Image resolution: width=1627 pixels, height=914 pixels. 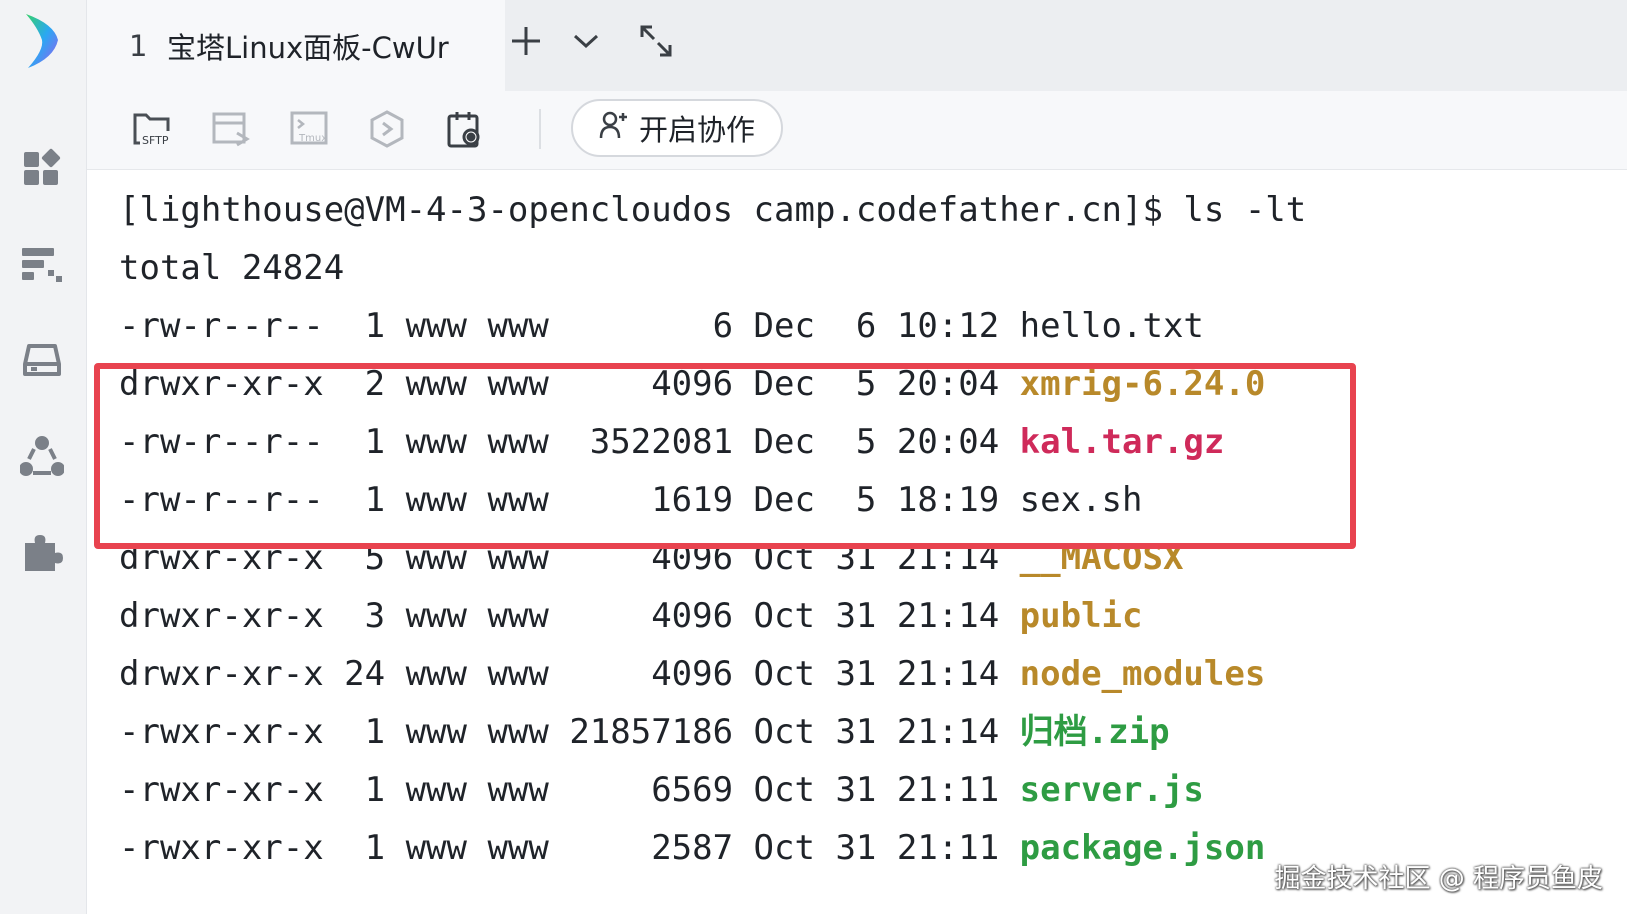 What do you see at coordinates (232, 268) in the screenshot?
I see `total-line: total 24824` at bounding box center [232, 268].